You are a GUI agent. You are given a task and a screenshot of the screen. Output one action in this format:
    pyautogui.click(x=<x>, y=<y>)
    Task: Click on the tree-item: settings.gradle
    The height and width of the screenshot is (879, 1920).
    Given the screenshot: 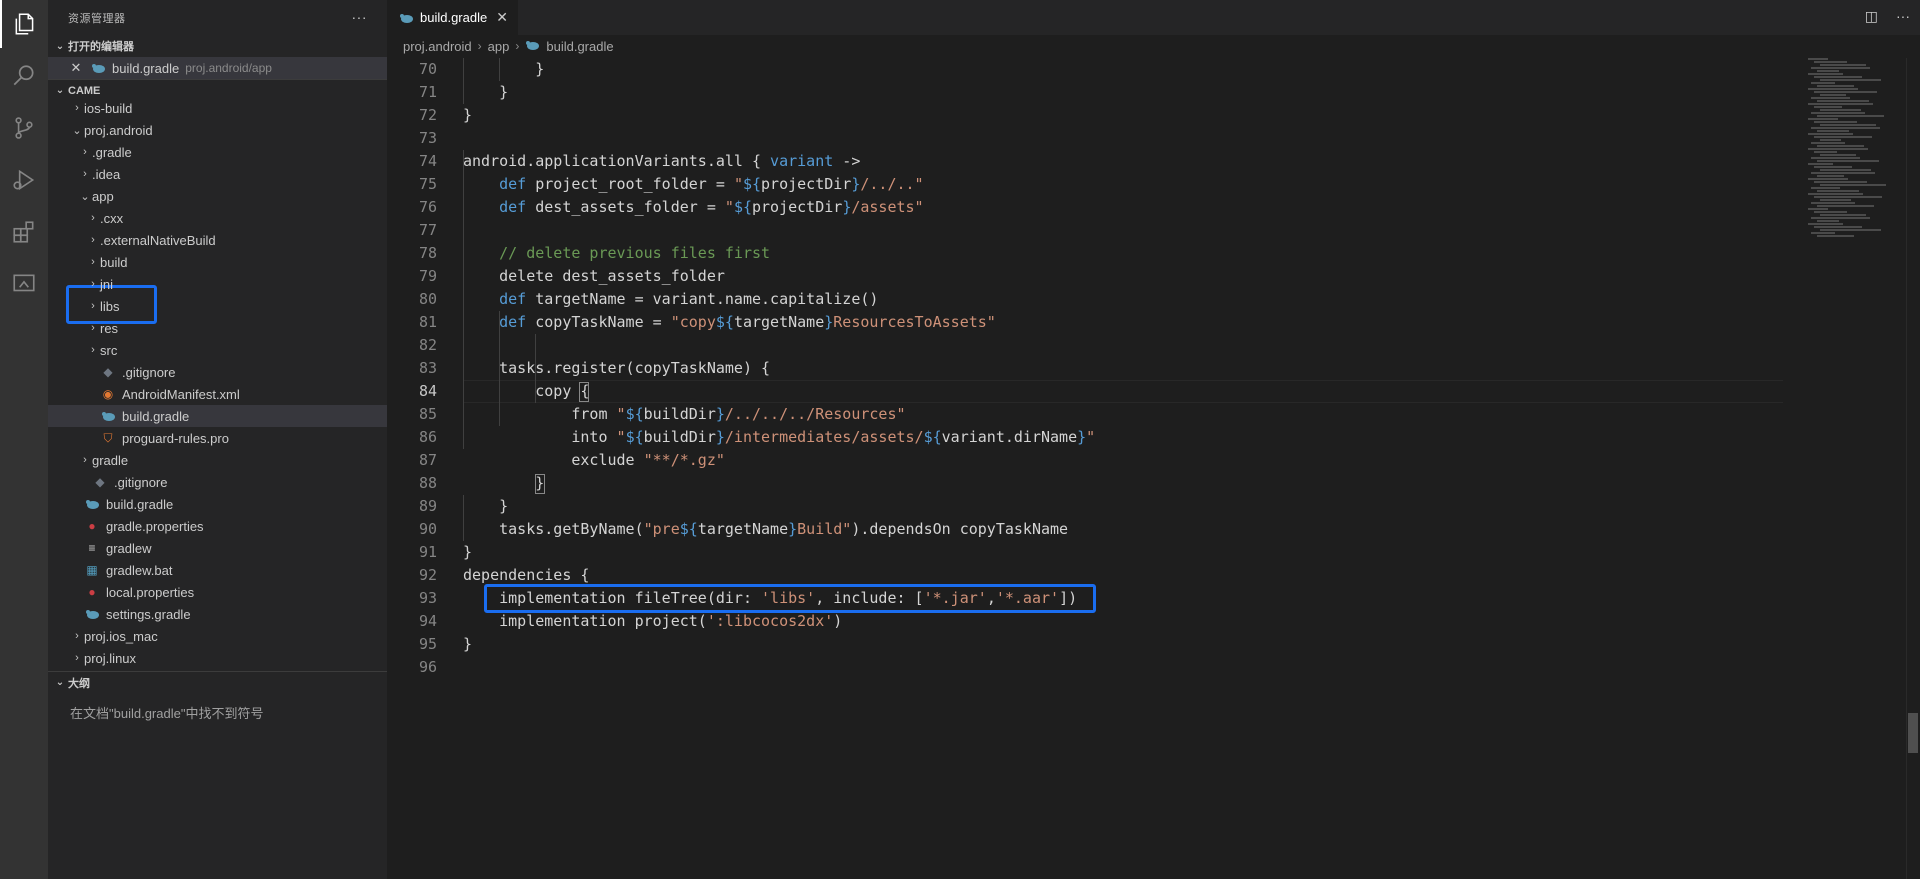 What is the action you would take?
    pyautogui.click(x=217, y=614)
    